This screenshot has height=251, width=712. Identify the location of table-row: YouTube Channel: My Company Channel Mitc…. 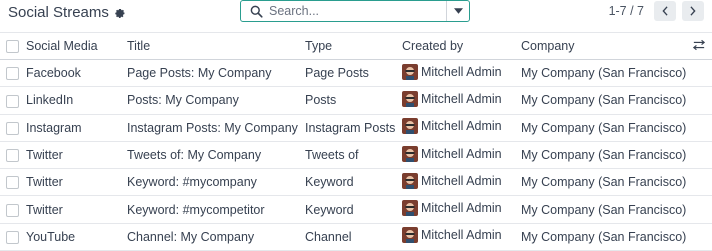
(356, 237).